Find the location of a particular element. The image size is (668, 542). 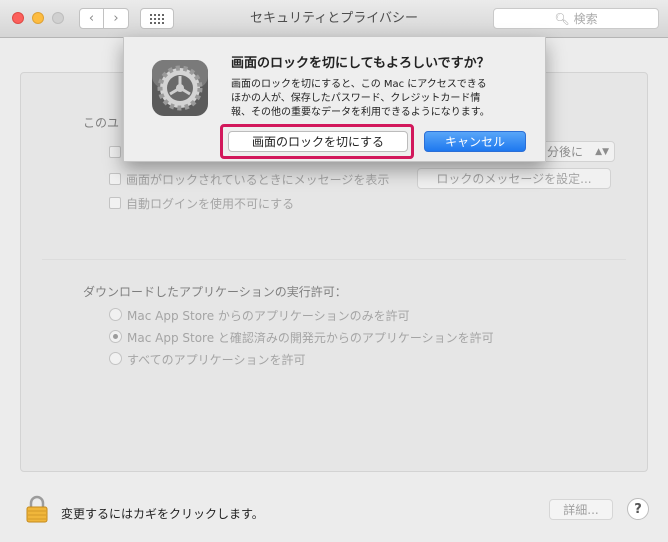

dialog-title: 画面のロックを切にしてもよろしいですか？ is located at coordinates (360, 63).